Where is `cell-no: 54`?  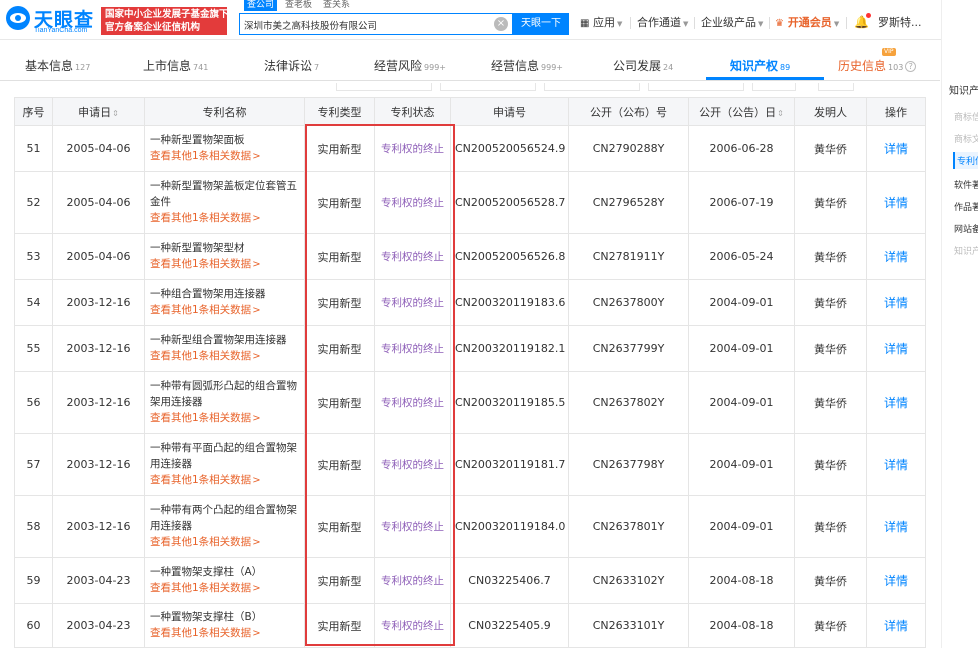
cell-no: 54 is located at coordinates (33, 302).